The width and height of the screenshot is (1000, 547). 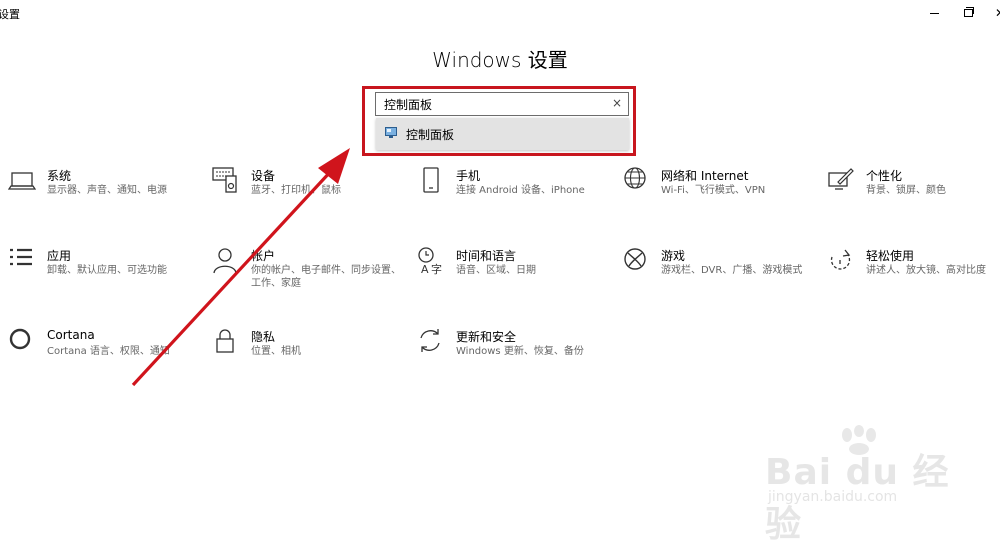 I want to click on tile-name: 手机, so click(x=468, y=176).